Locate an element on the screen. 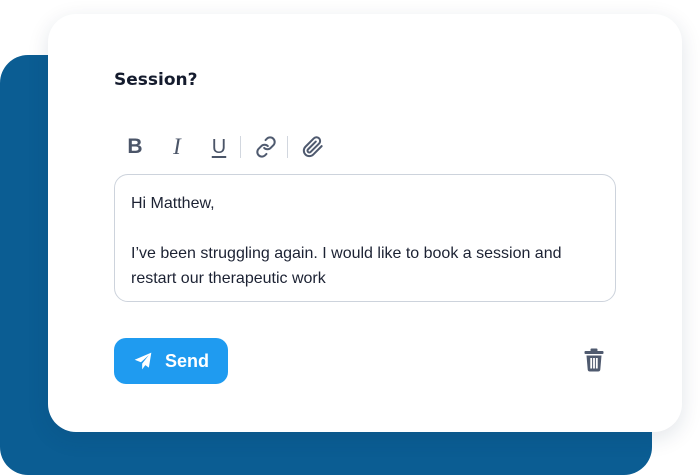  message-greeting: Hi Matthew, is located at coordinates (173, 203).